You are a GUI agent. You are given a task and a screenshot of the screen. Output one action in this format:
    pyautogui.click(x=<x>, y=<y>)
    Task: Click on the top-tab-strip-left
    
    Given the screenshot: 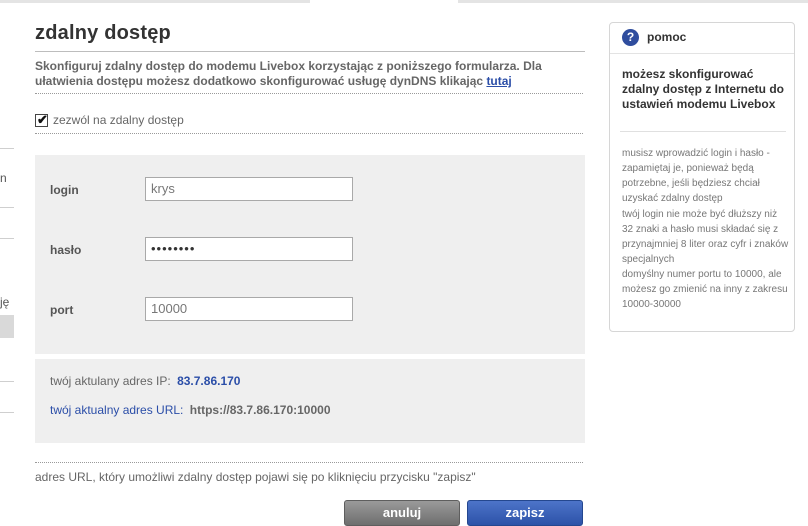 What is the action you would take?
    pyautogui.click(x=155, y=1)
    